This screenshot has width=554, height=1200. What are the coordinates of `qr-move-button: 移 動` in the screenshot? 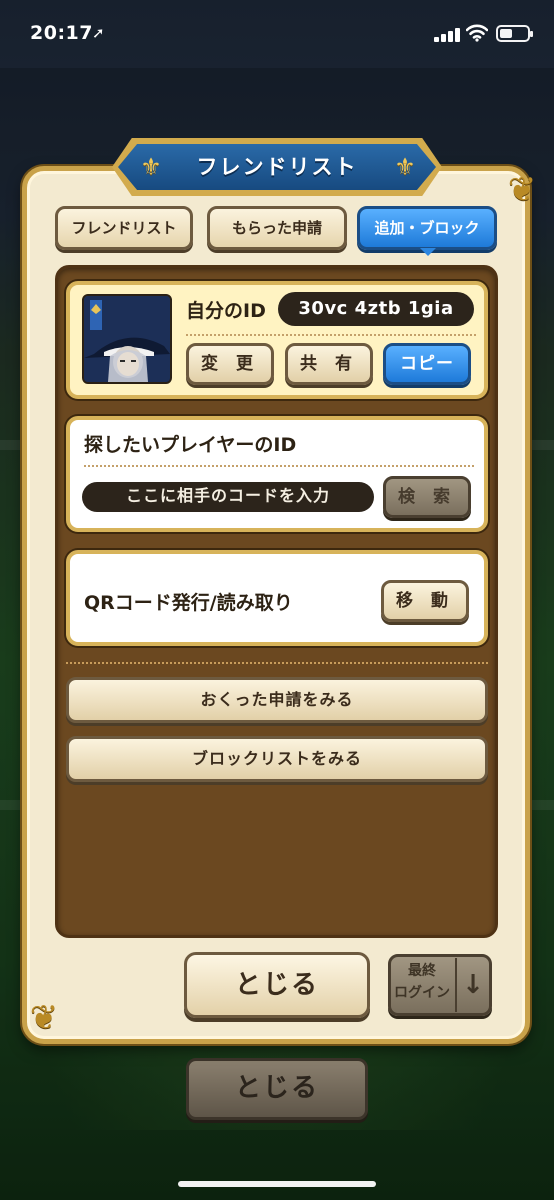 It's located at (425, 601).